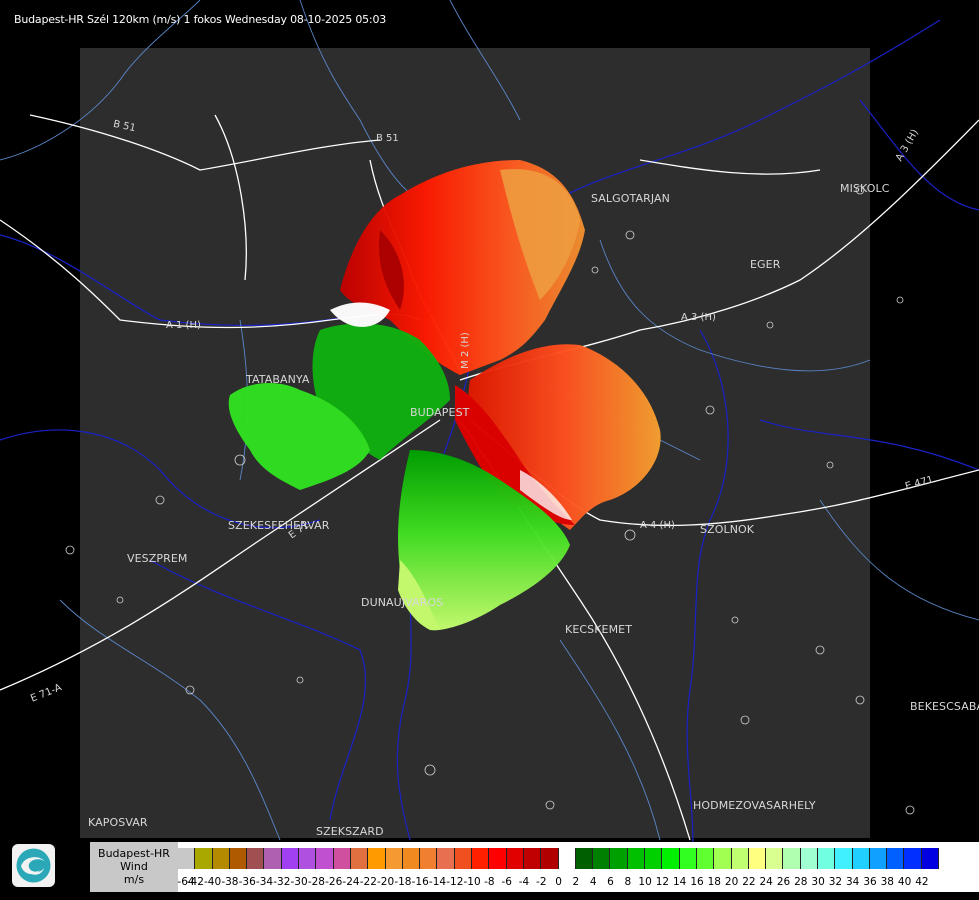 This screenshot has height=900, width=979. I want to click on city-label-szekesfehervar: SZEKESFEHERVAR, so click(279, 525).